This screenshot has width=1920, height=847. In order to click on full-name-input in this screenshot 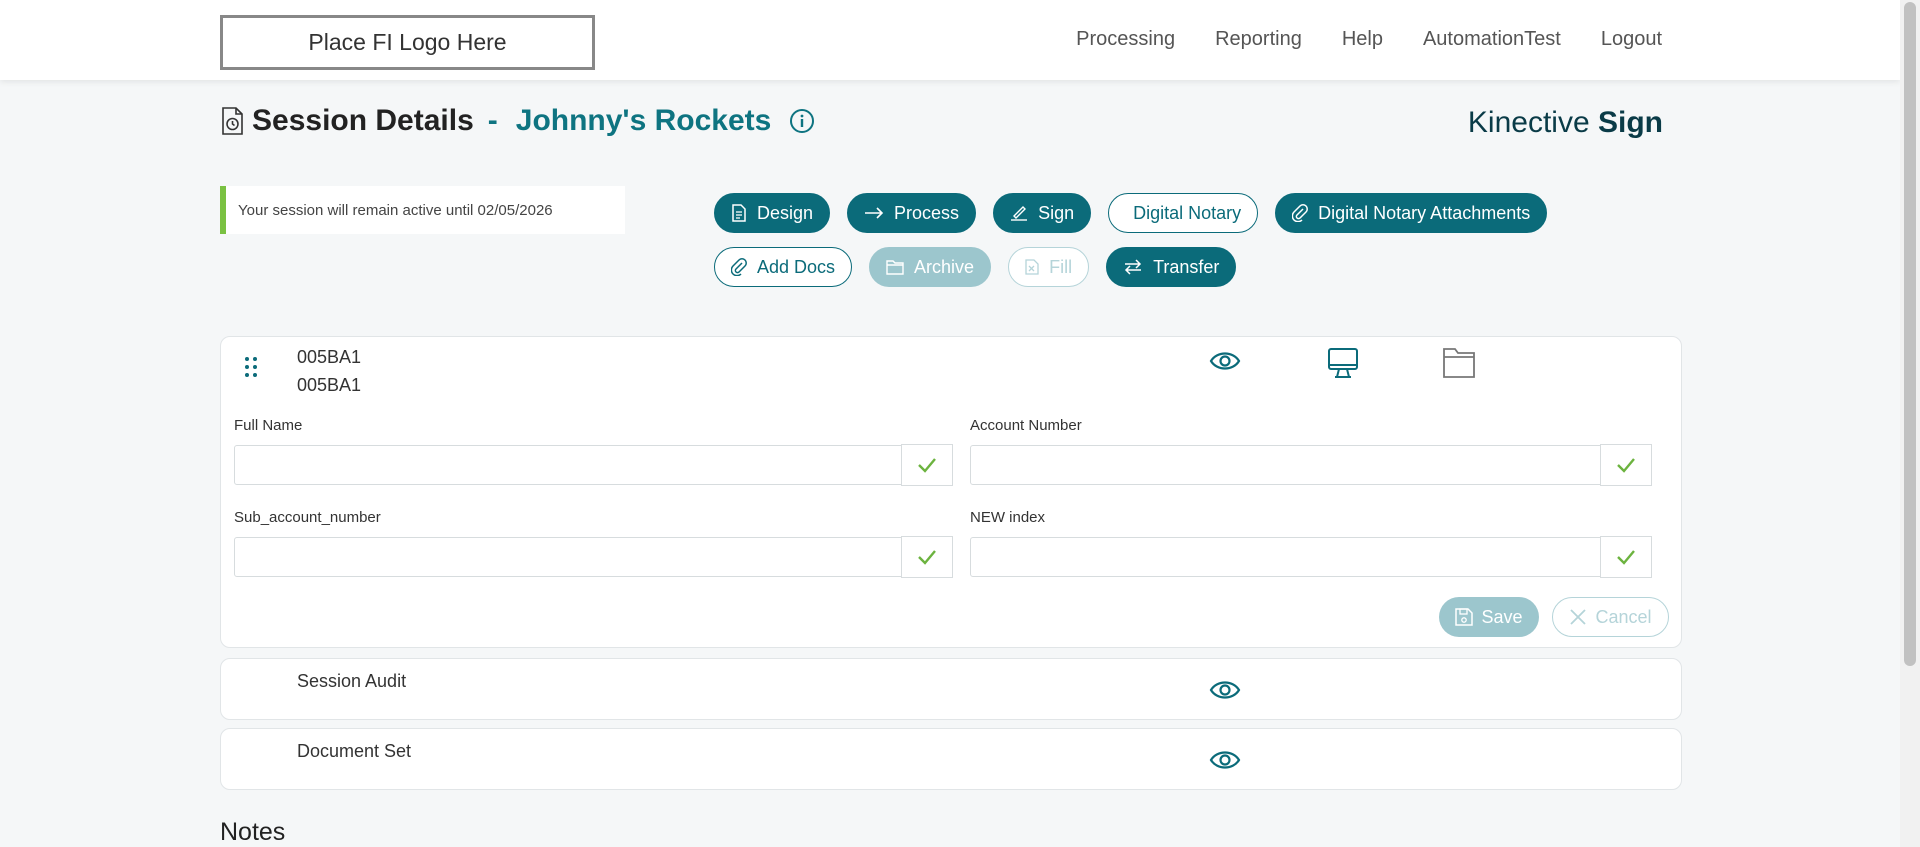, I will do `click(568, 465)`.